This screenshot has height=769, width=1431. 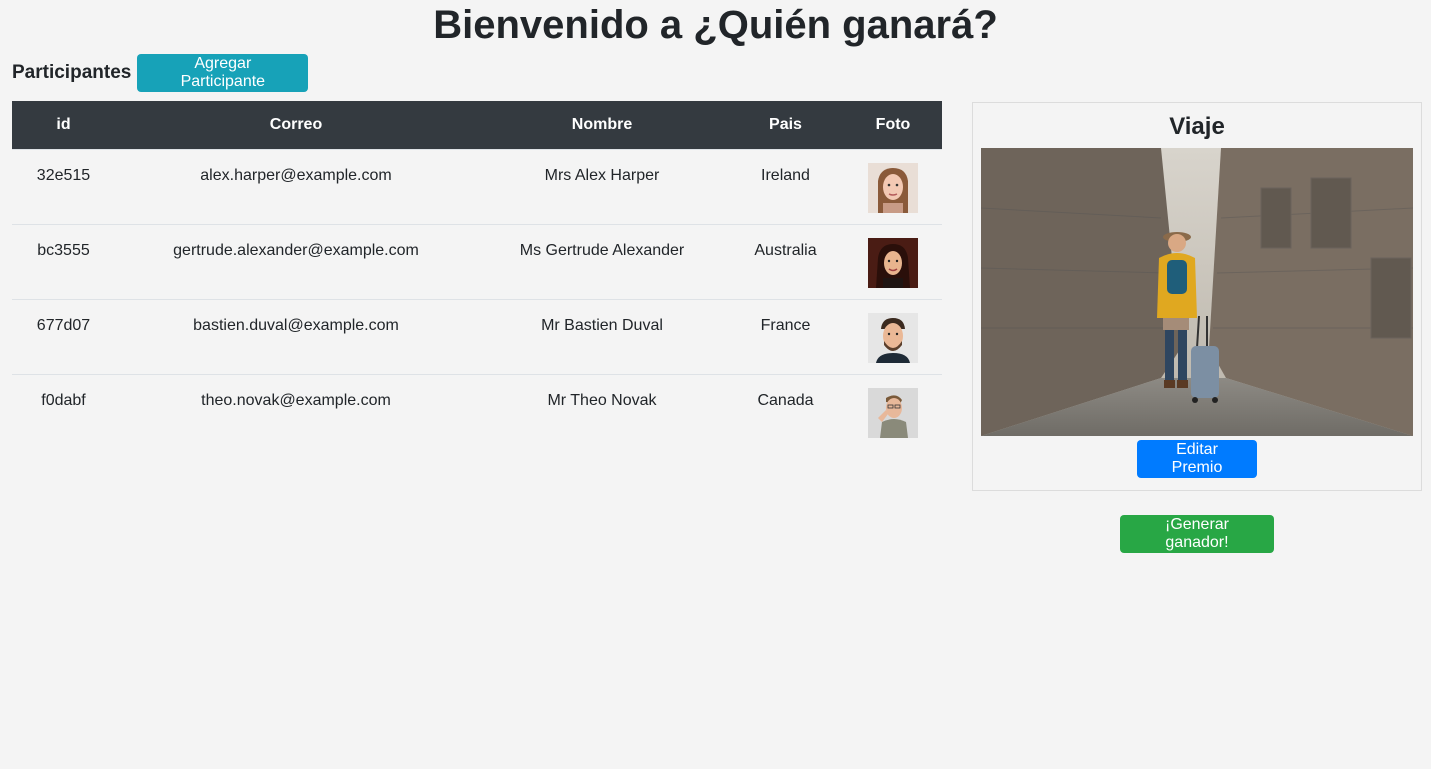 What do you see at coordinates (63, 412) in the screenshot?
I see `cell-id: f0dabf` at bounding box center [63, 412].